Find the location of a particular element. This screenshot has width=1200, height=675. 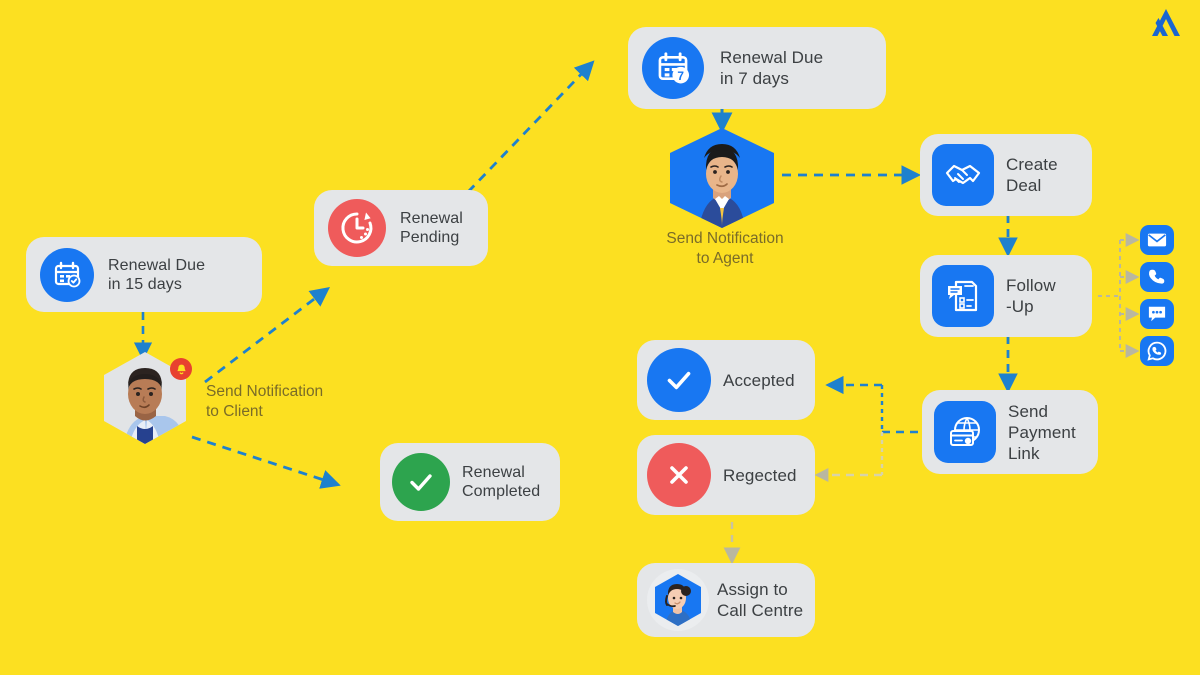

card-renewal-pending: Renewal Pending is located at coordinates (401, 228).